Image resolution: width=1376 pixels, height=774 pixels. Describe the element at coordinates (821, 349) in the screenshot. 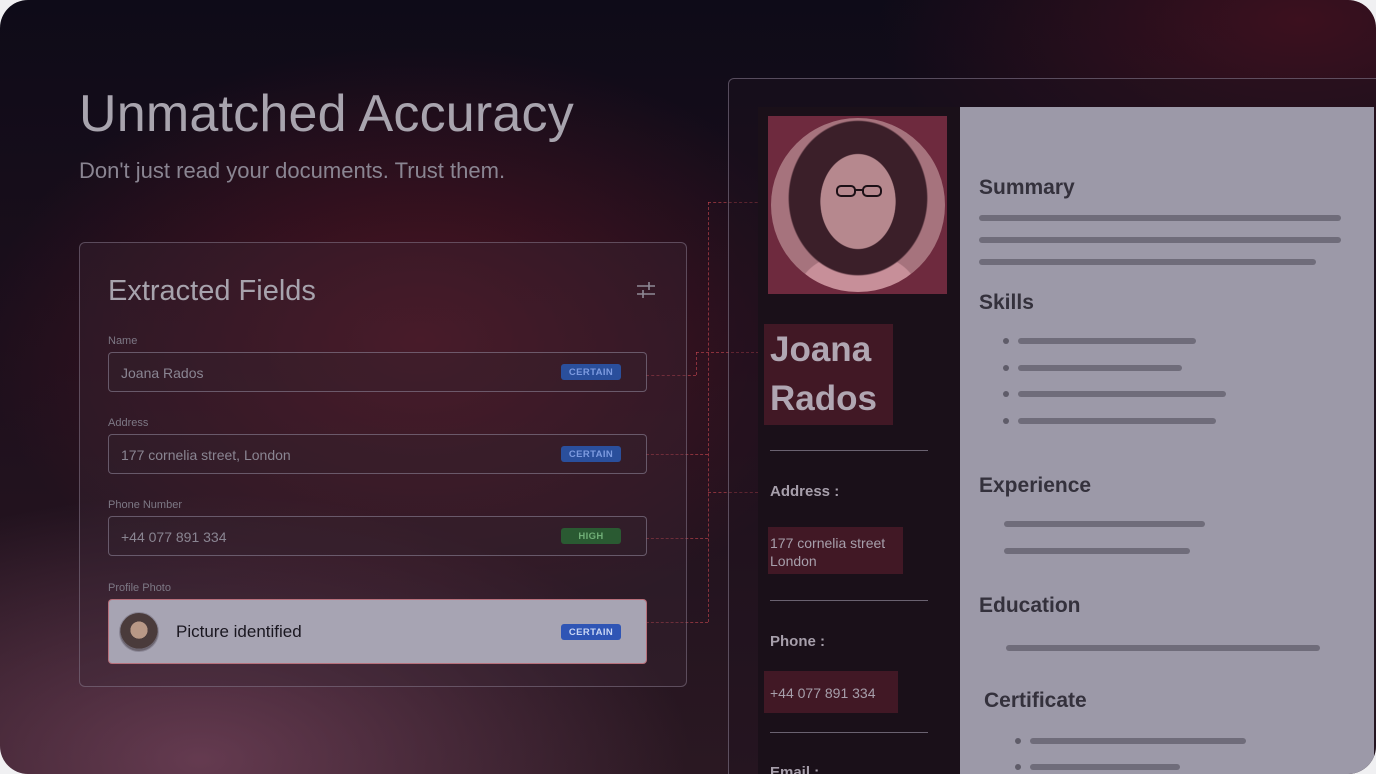

I see `resume-first-name: Joana` at that location.